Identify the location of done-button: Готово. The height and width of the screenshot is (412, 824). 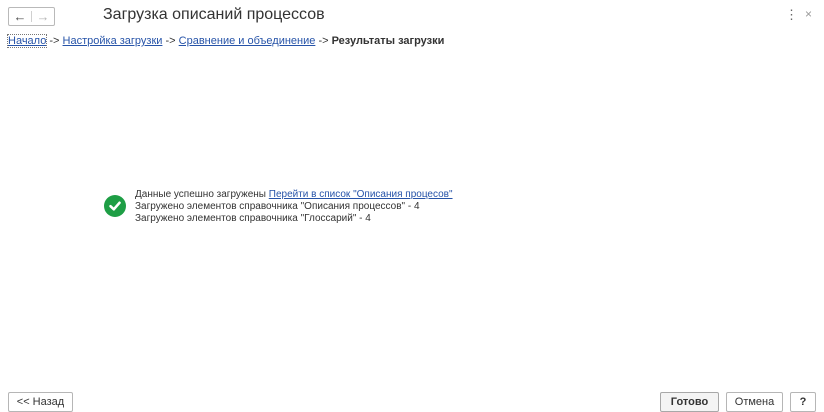
(689, 402).